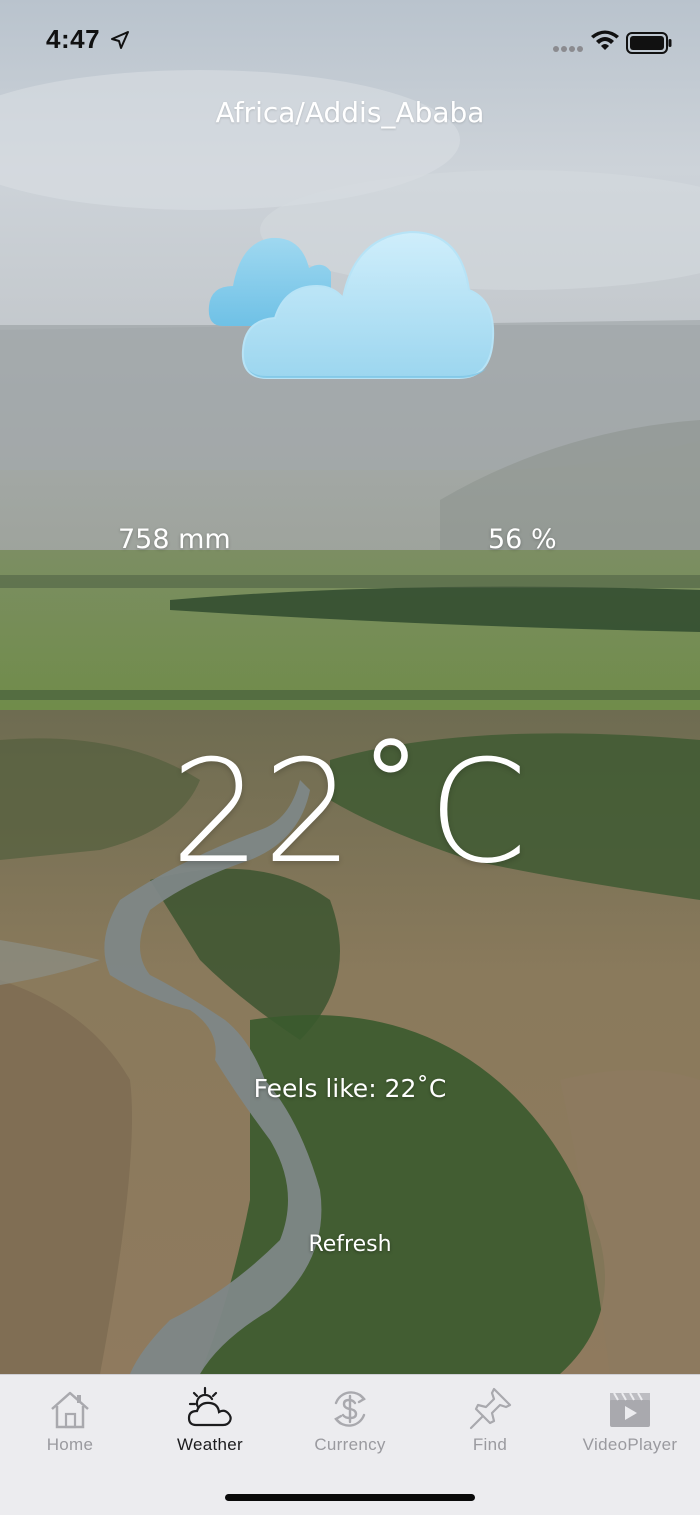  I want to click on humidity-value: 56 %, so click(522, 539).